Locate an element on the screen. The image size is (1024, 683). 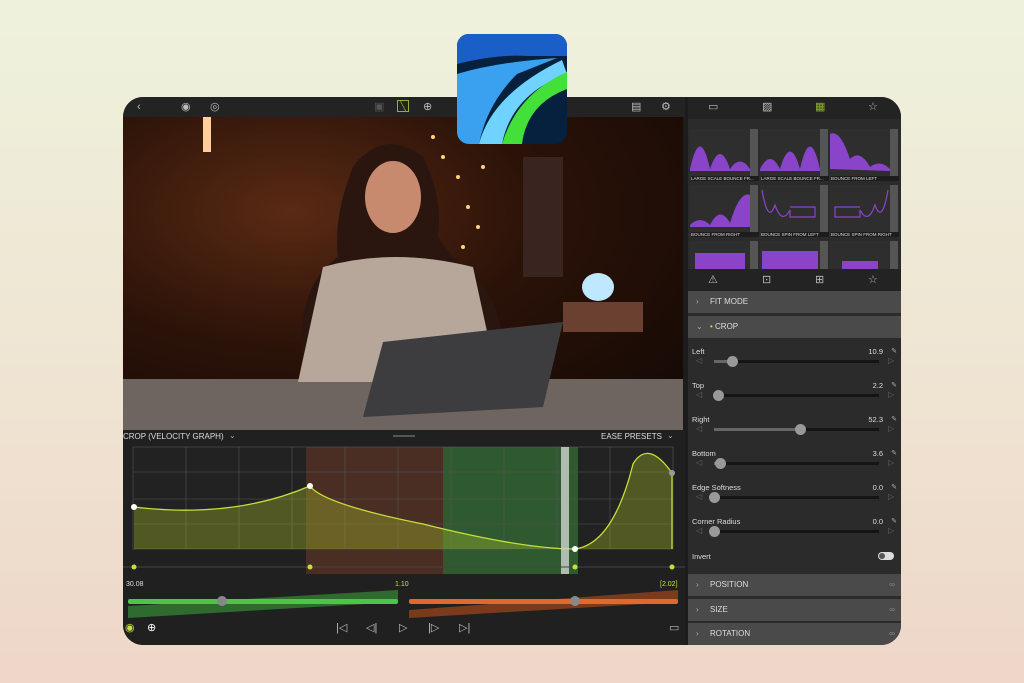
graph-dropdown-icon: ⌄ is located at coordinates (232, 435).